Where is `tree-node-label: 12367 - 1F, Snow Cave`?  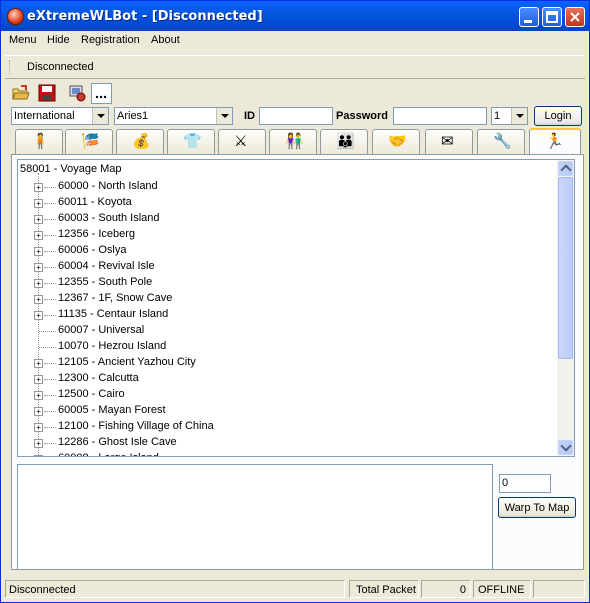 tree-node-label: 12367 - 1F, Snow Cave is located at coordinates (115, 298).